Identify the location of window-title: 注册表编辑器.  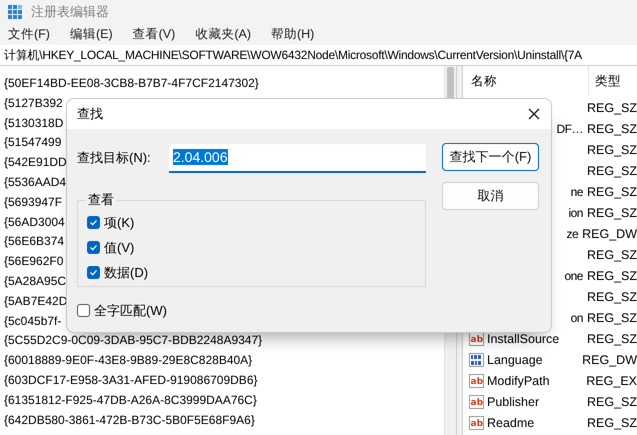
(70, 12).